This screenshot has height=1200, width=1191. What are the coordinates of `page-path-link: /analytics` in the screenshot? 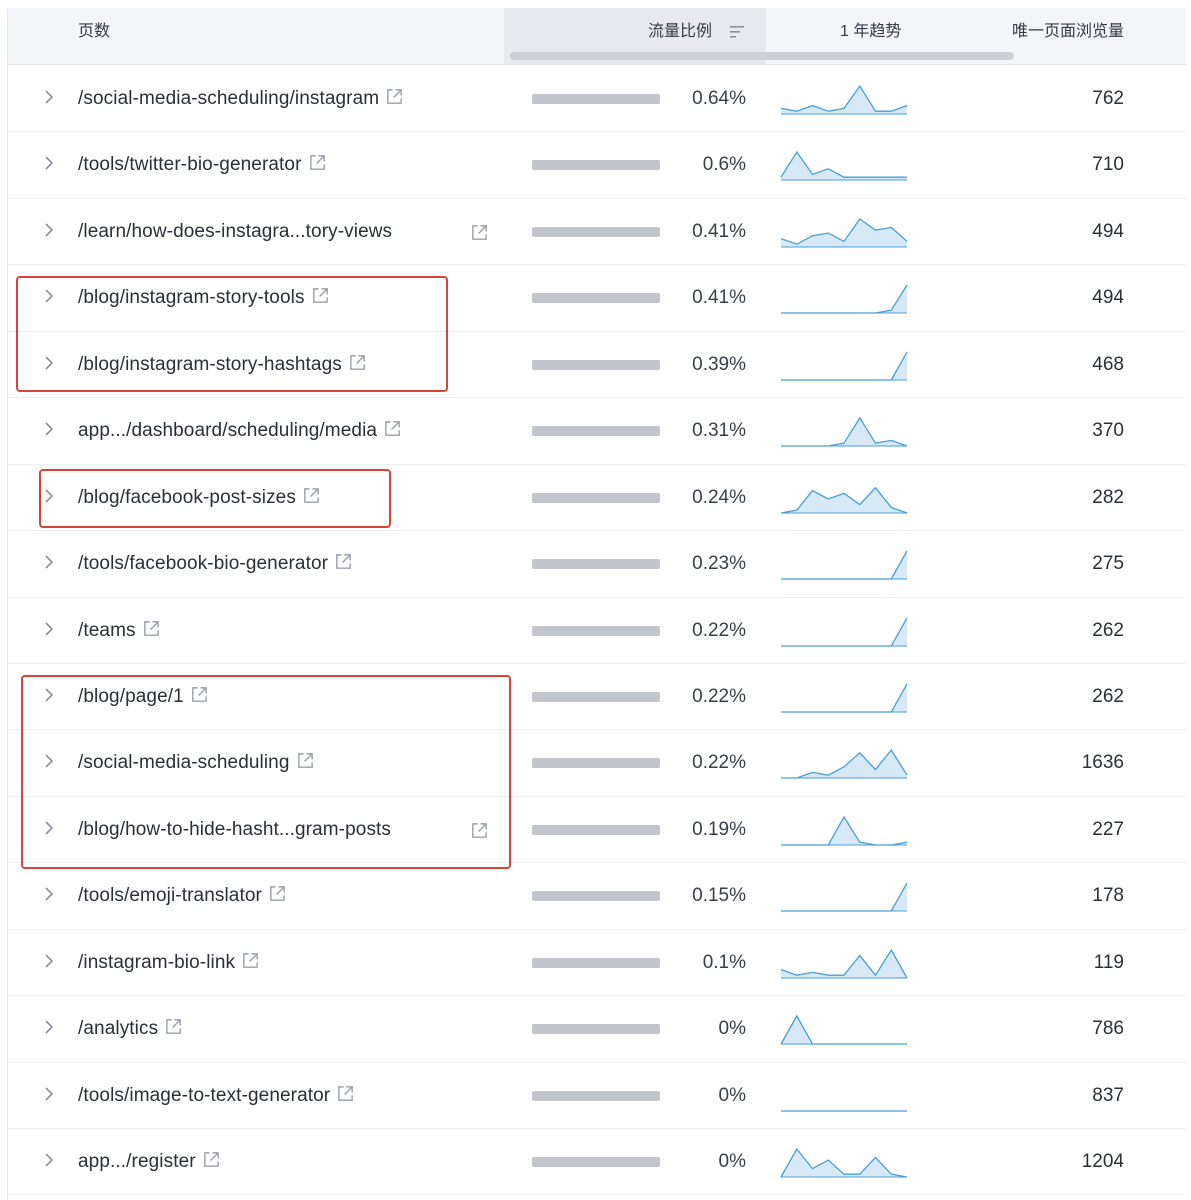 It's located at (130, 1029).